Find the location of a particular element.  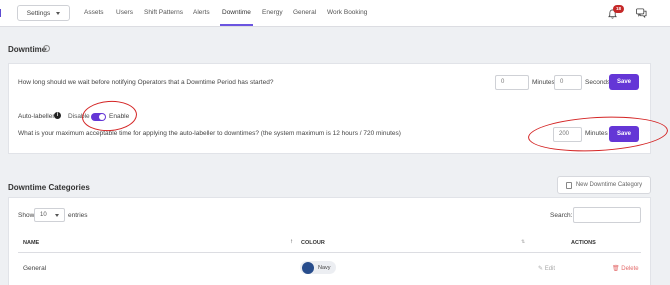

colour-name: Navy is located at coordinates (324, 268).